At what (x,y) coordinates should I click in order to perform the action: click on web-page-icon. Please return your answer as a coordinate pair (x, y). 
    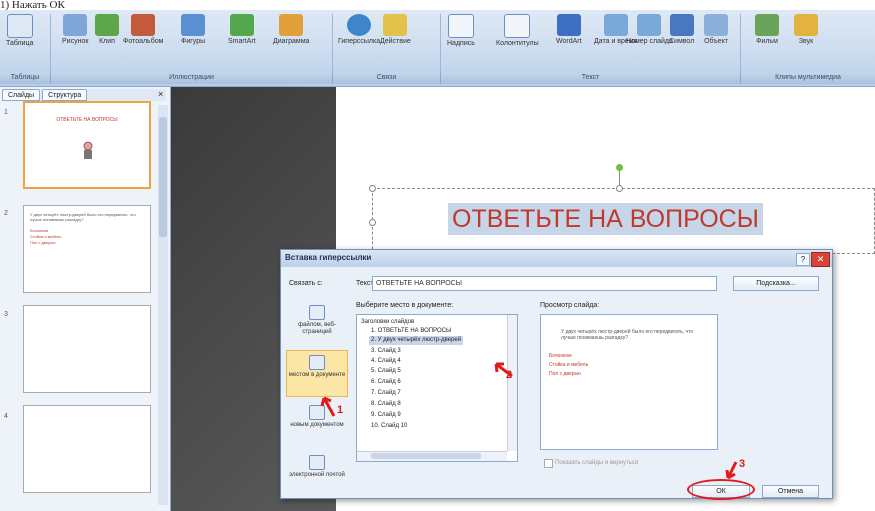
    Looking at the image, I should click on (317, 312).